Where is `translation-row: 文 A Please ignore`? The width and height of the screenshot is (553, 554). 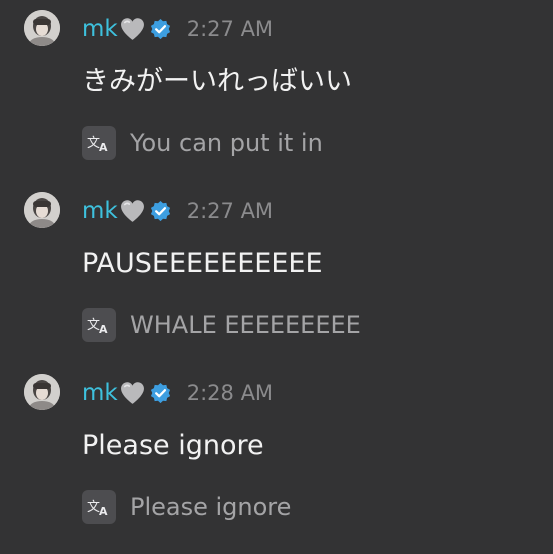 translation-row: 文 A Please ignore is located at coordinates (186, 507).